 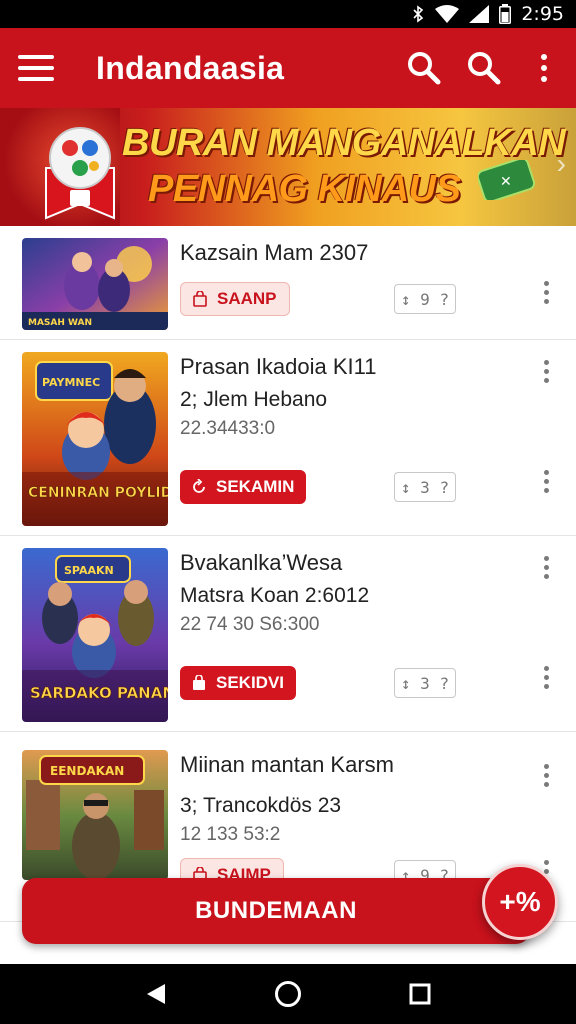 I want to click on back-icon, so click(x=156, y=994).